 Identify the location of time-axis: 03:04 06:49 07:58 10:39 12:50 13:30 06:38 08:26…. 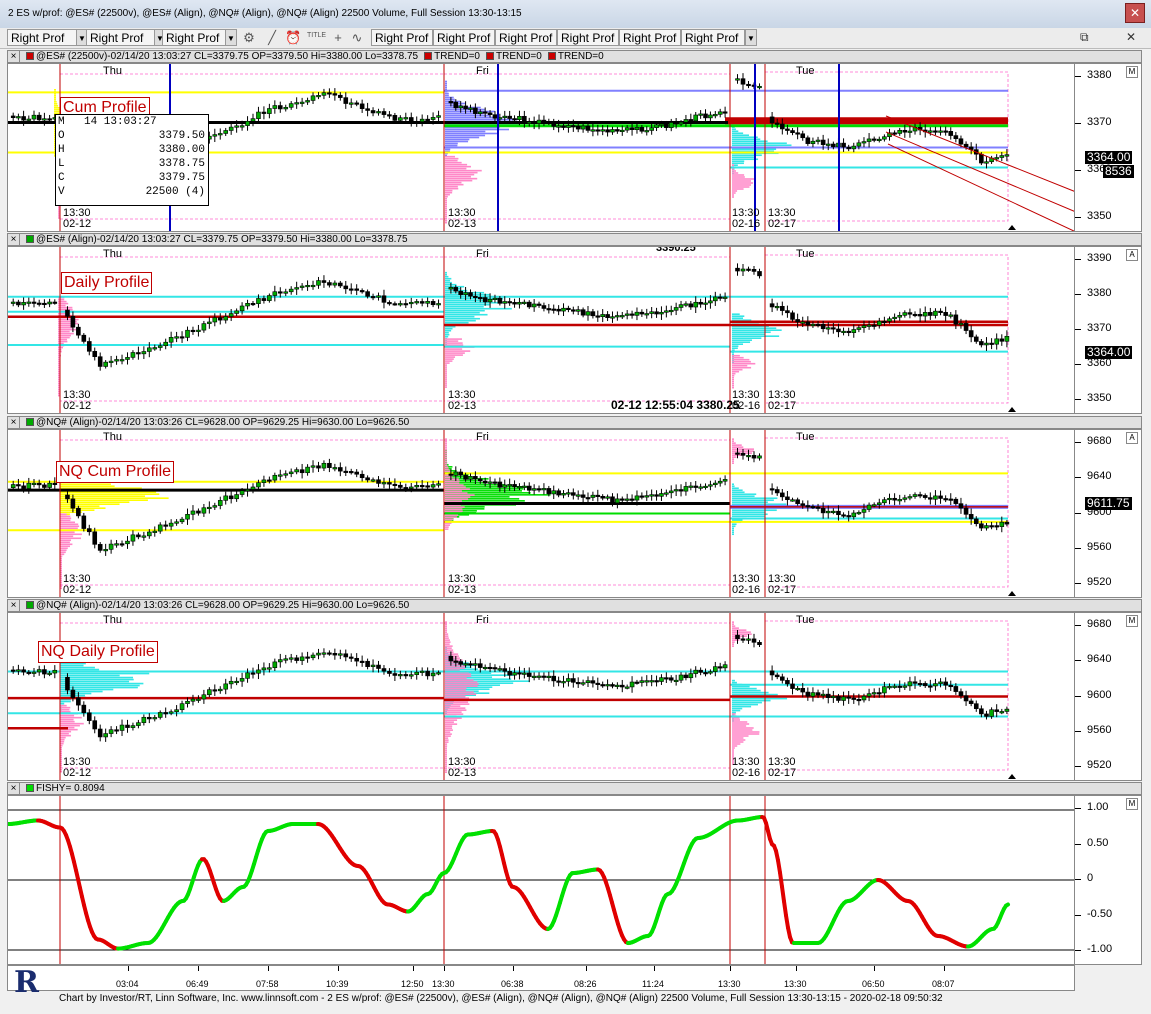
(541, 978).